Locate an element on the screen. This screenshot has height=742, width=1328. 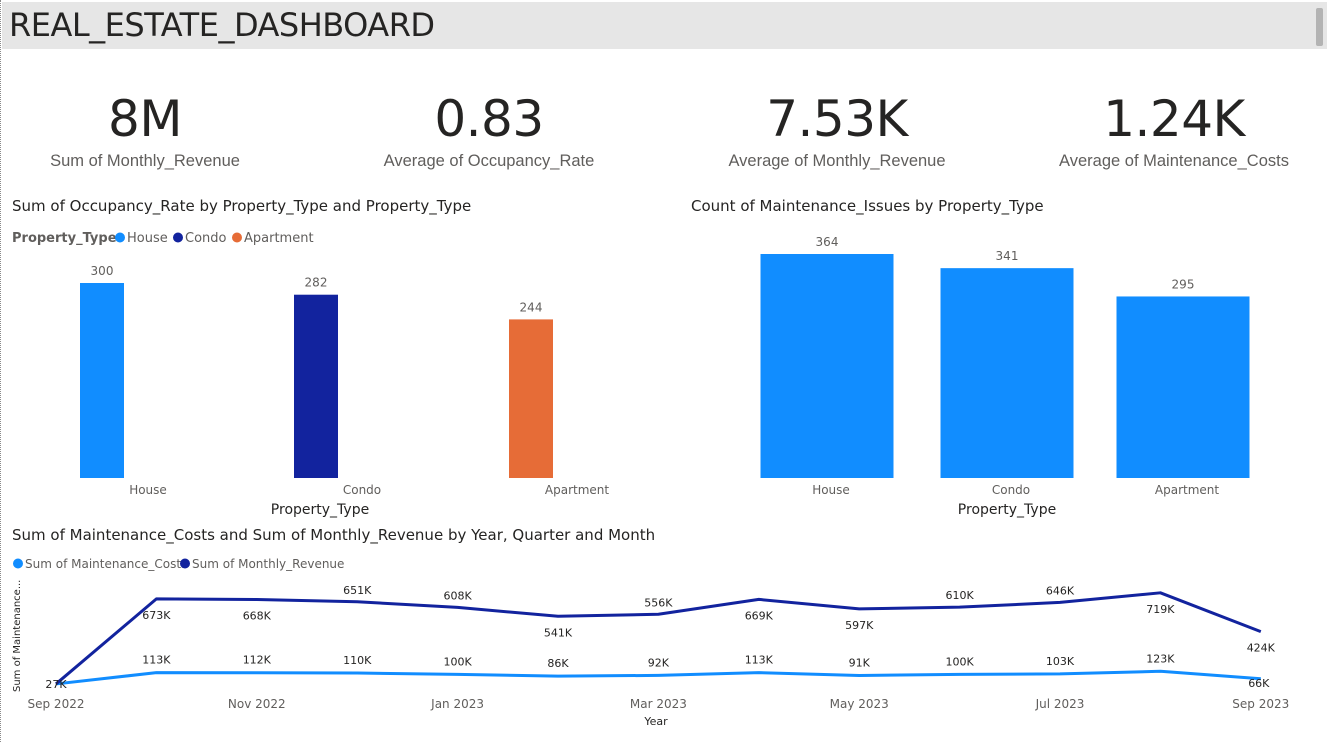
legend-title: Property_Type is located at coordinates (64, 238).